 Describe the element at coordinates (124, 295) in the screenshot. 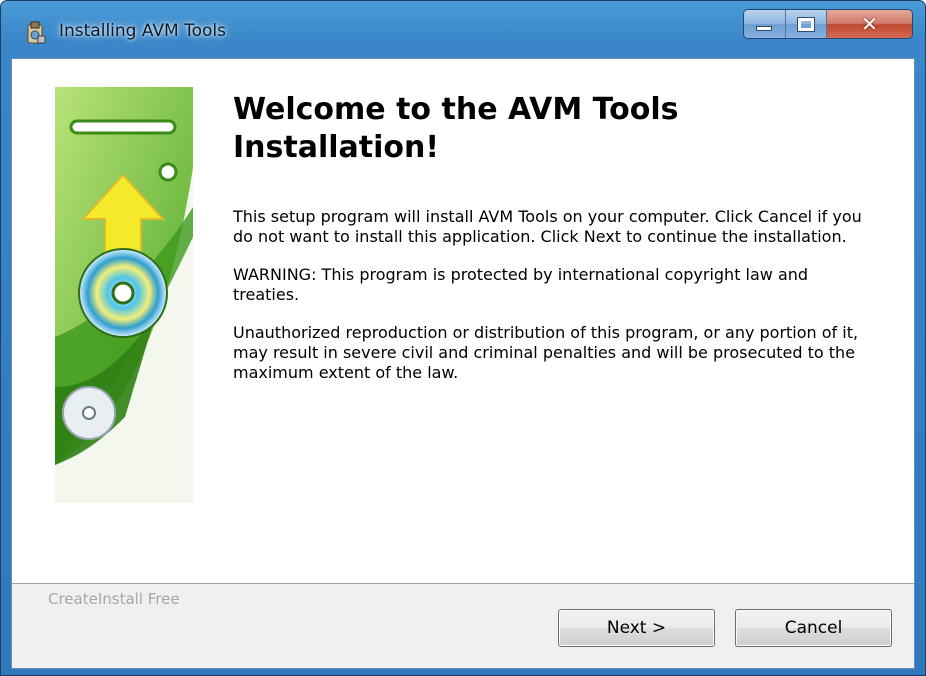

I see `installer-banner-graphic` at that location.